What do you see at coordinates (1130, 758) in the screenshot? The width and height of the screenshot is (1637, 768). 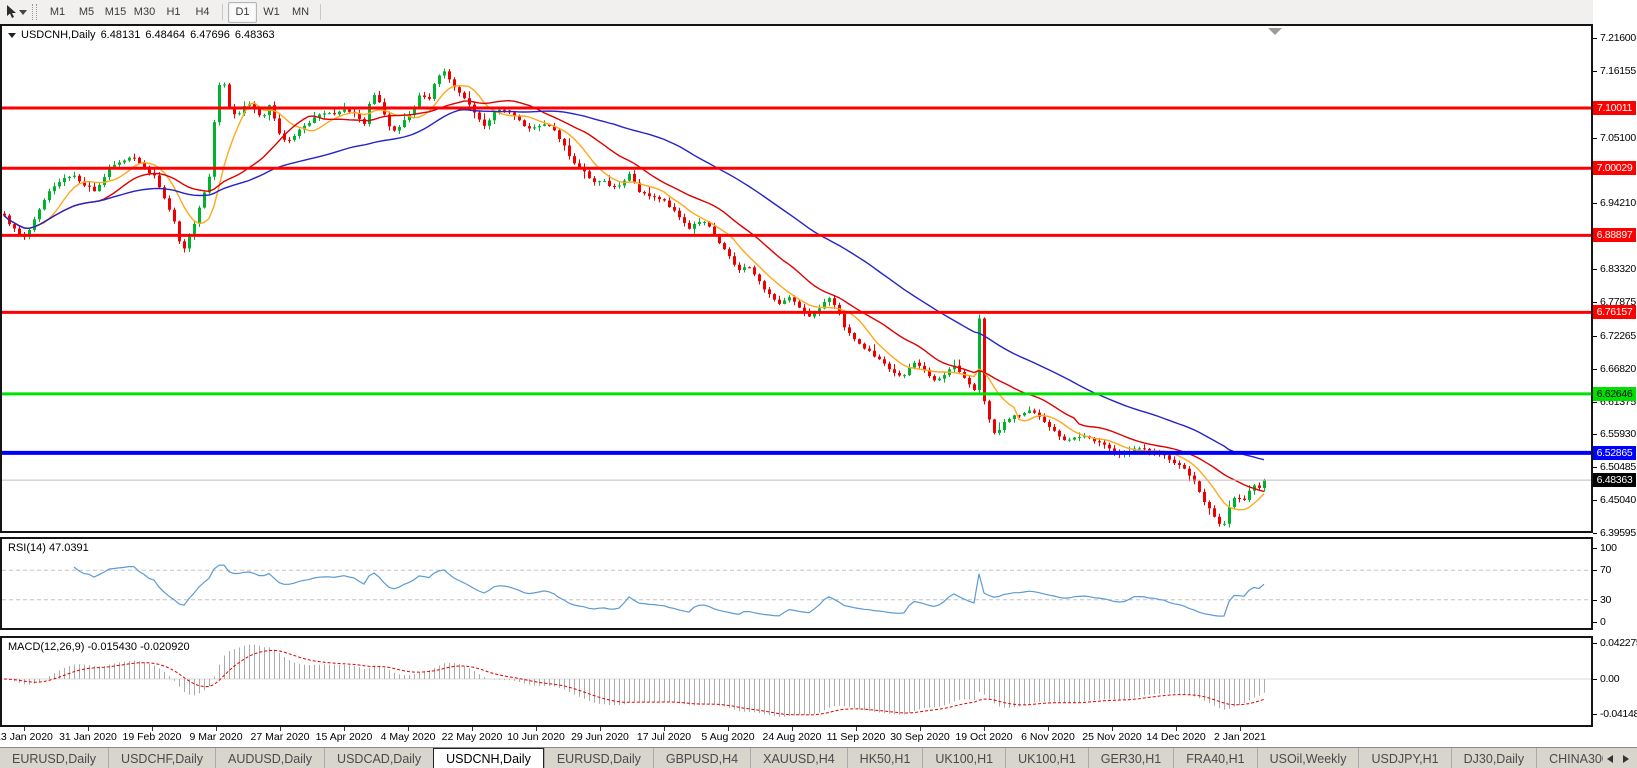 I see `chart-tab-ger30-h1: GER30,H1` at bounding box center [1130, 758].